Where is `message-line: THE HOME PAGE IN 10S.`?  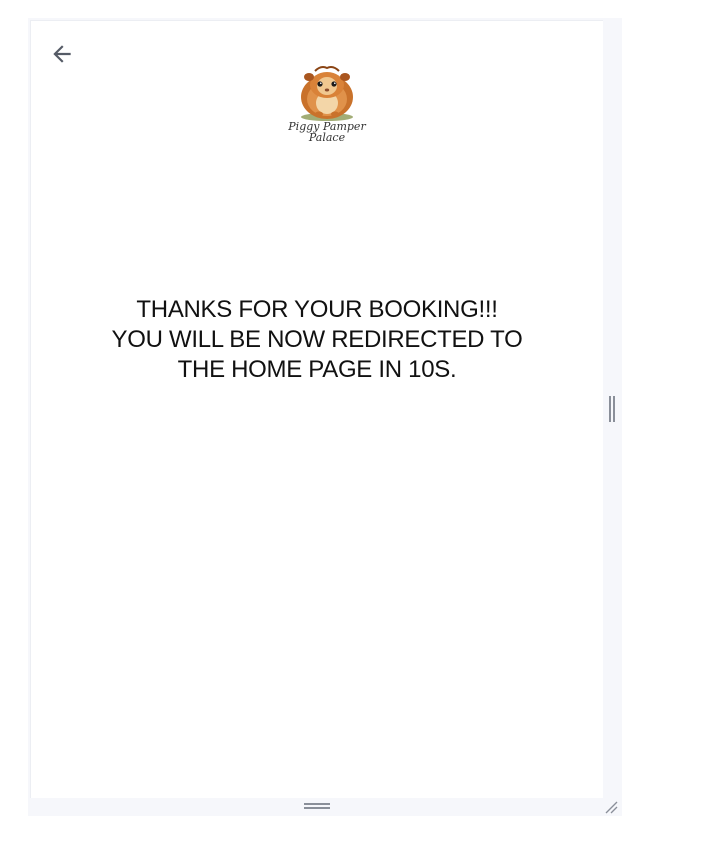 message-line: THE HOME PAGE IN 10S. is located at coordinates (317, 369).